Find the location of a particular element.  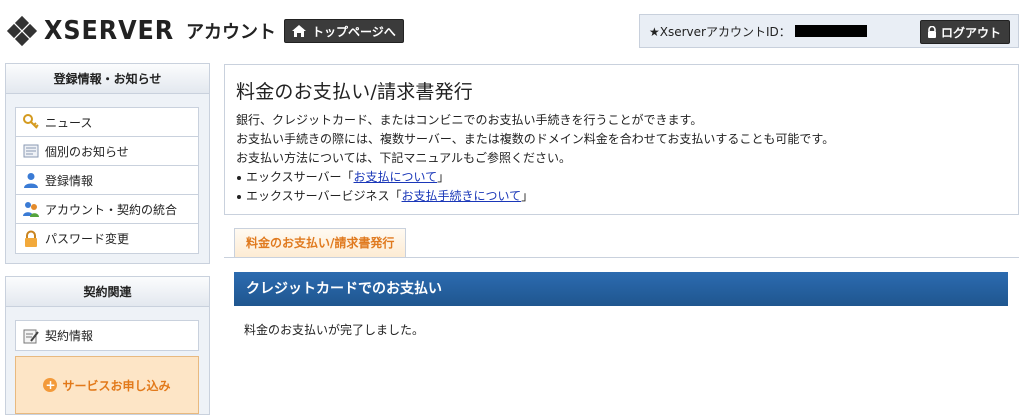

contract-icon is located at coordinates (31, 336).